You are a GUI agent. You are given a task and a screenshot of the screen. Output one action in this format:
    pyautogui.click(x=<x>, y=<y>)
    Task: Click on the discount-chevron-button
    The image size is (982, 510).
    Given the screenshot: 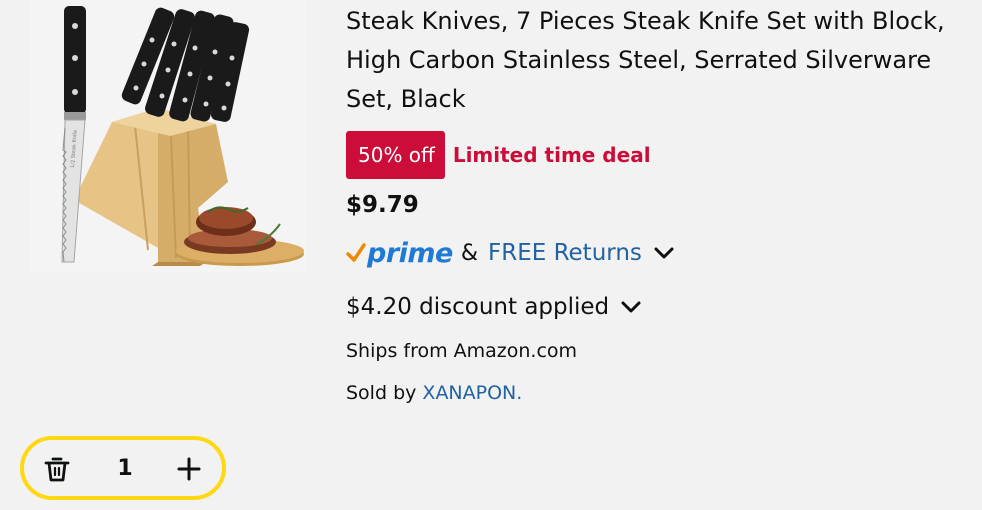 What is the action you would take?
    pyautogui.click(x=631, y=307)
    